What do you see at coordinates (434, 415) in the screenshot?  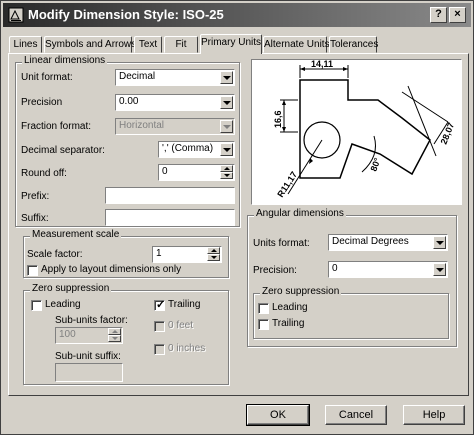 I see `help-button: Help` at bounding box center [434, 415].